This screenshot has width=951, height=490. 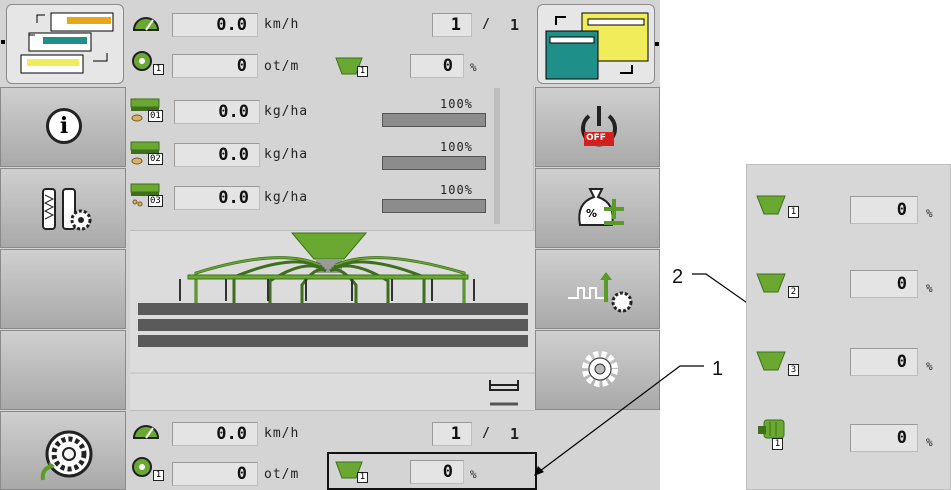 I want to click on seed-bag-plus-minus-icon, so click(x=601, y=207).